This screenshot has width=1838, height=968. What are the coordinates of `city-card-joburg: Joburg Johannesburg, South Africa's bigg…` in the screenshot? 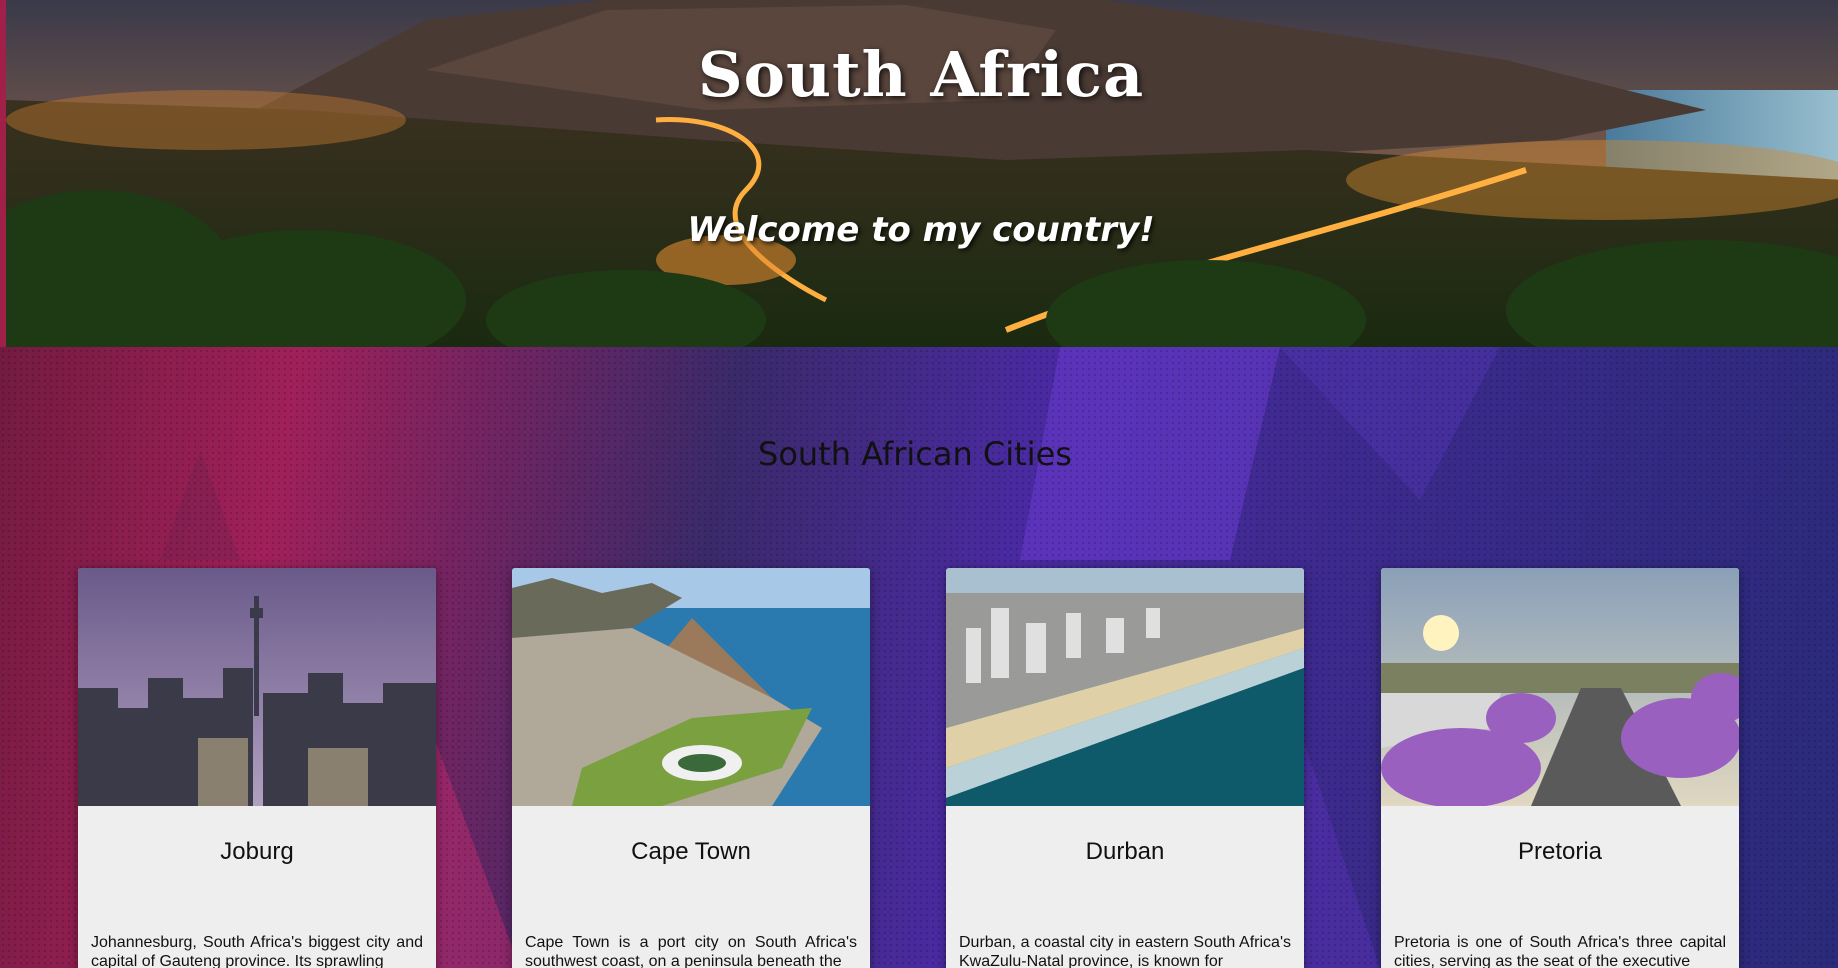 It's located at (257, 768).